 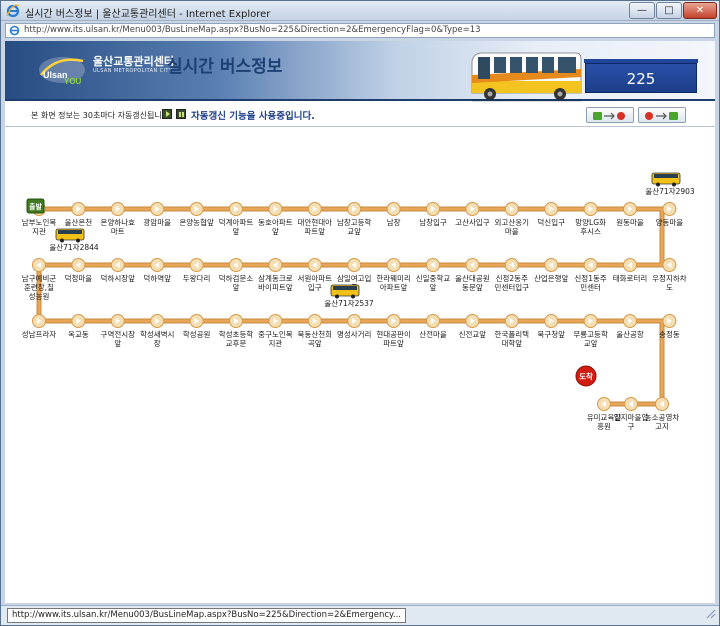 I want to click on internet-explorer-icon, so click(x=13, y=11).